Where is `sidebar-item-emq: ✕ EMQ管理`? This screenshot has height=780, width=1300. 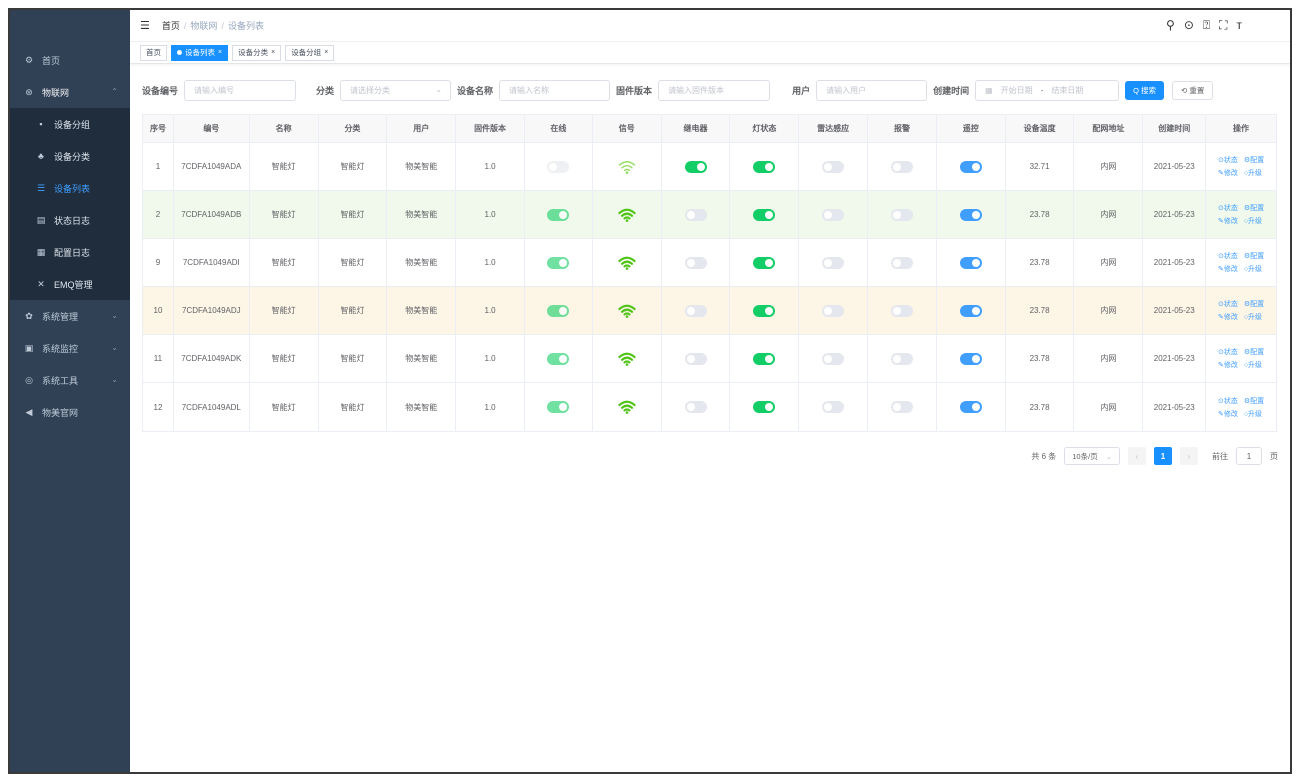
sidebar-item-emq: ✕ EMQ管理 is located at coordinates (70, 284).